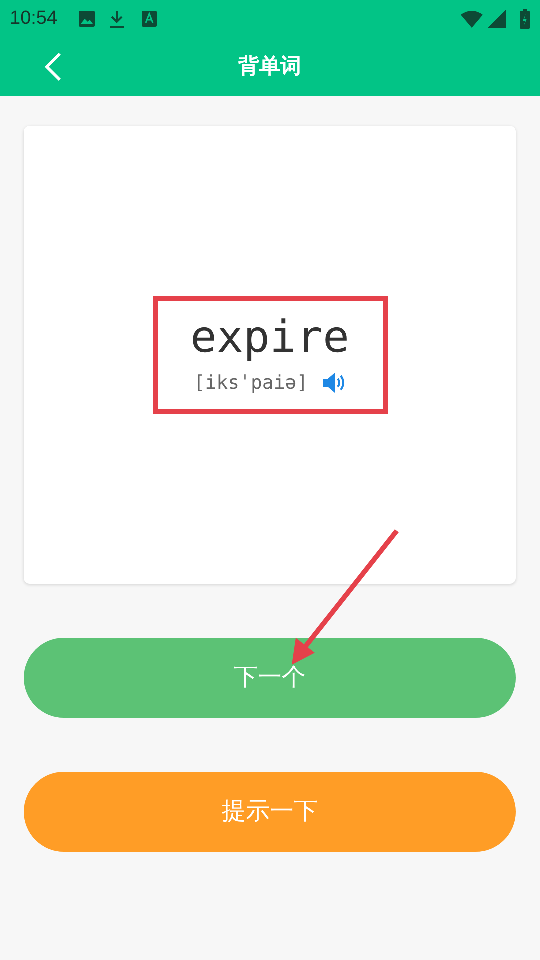  I want to click on back-icon, so click(53, 67).